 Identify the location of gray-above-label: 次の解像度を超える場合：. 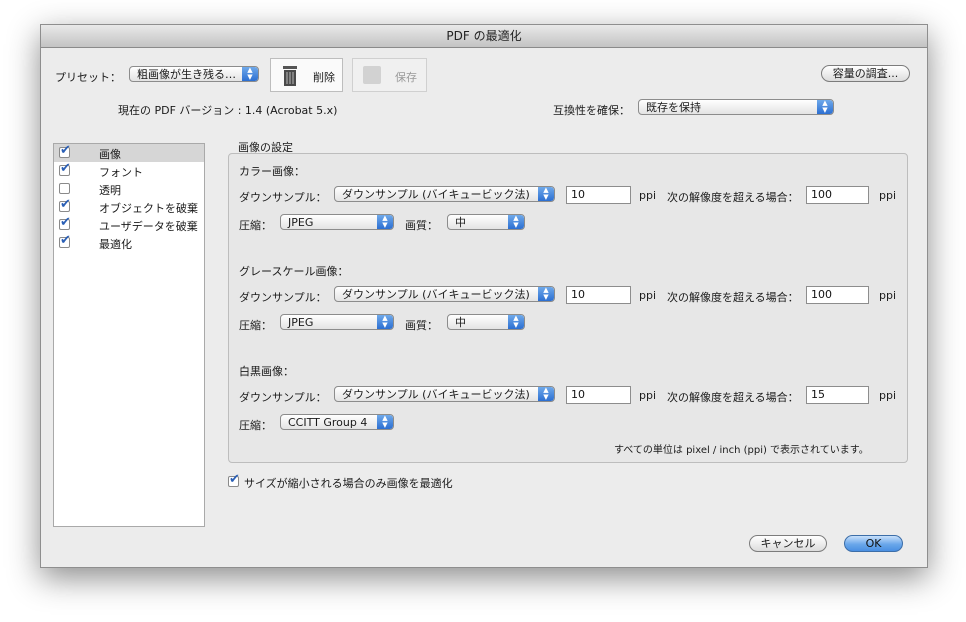
(733, 297).